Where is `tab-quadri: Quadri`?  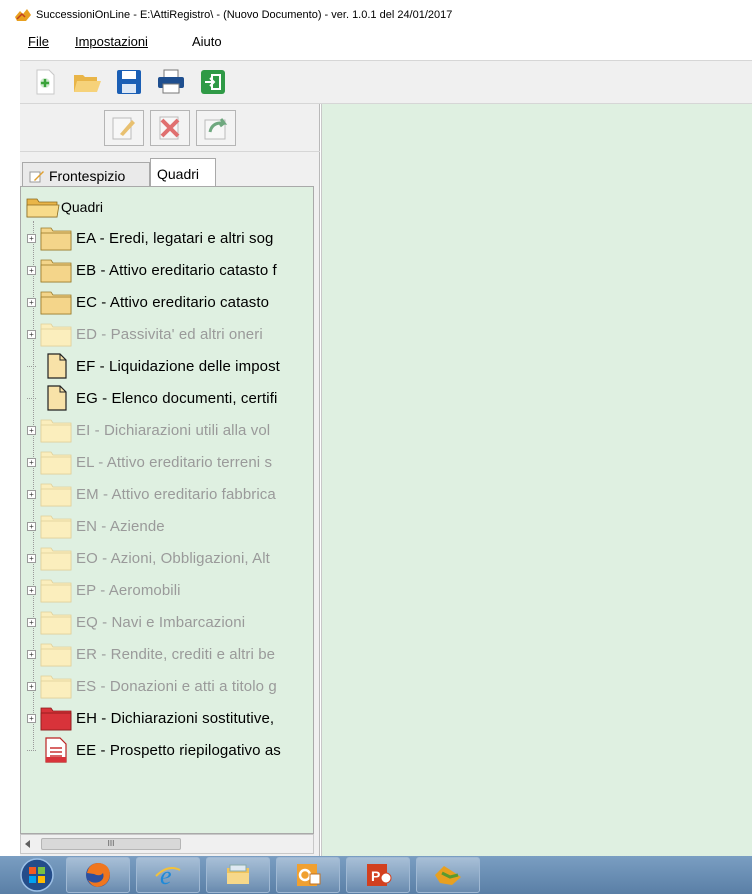
tab-quadri: Quadri is located at coordinates (183, 172).